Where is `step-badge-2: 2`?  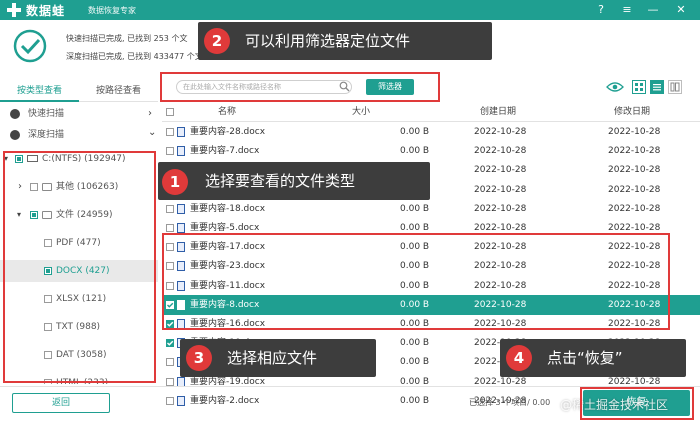
step-badge-2: 2 is located at coordinates (217, 41).